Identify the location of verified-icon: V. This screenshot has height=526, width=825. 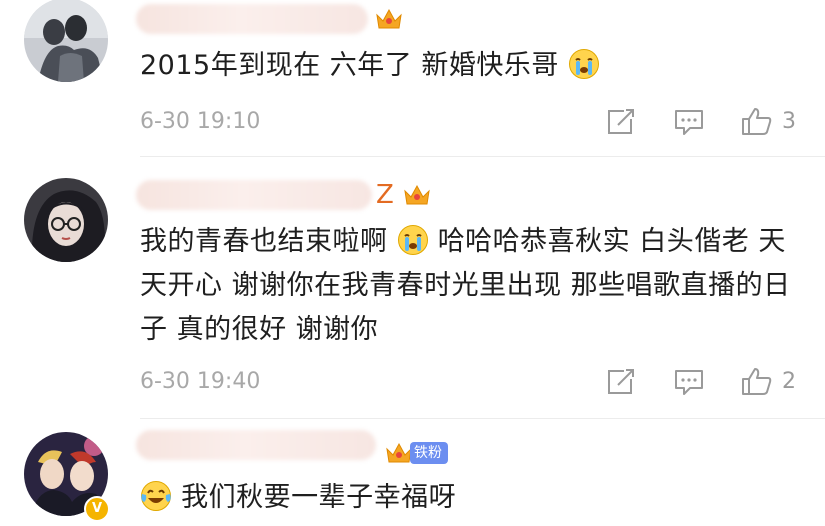
(97, 509).